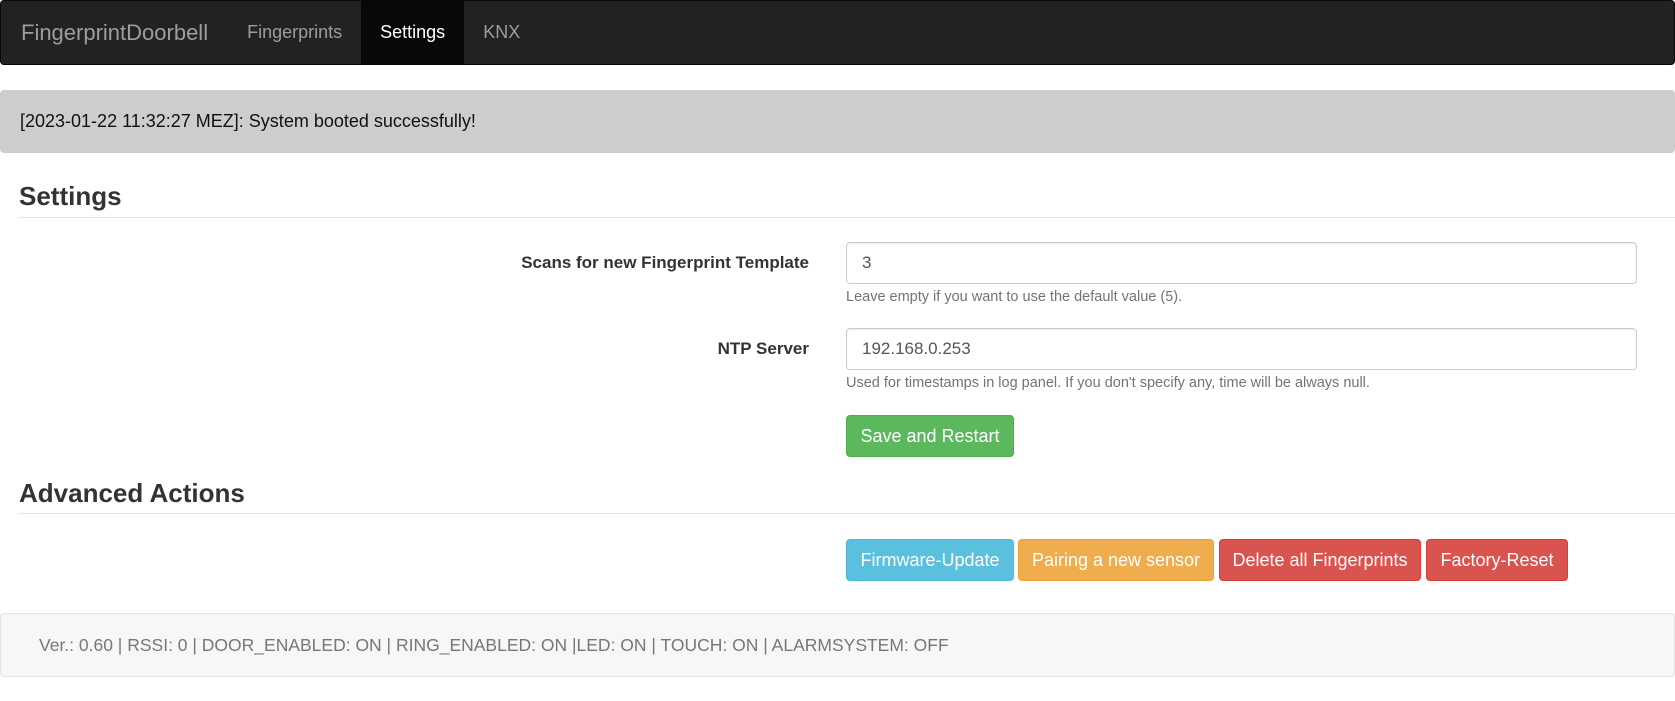  What do you see at coordinates (70, 196) in the screenshot?
I see `settings-title: Settings` at bounding box center [70, 196].